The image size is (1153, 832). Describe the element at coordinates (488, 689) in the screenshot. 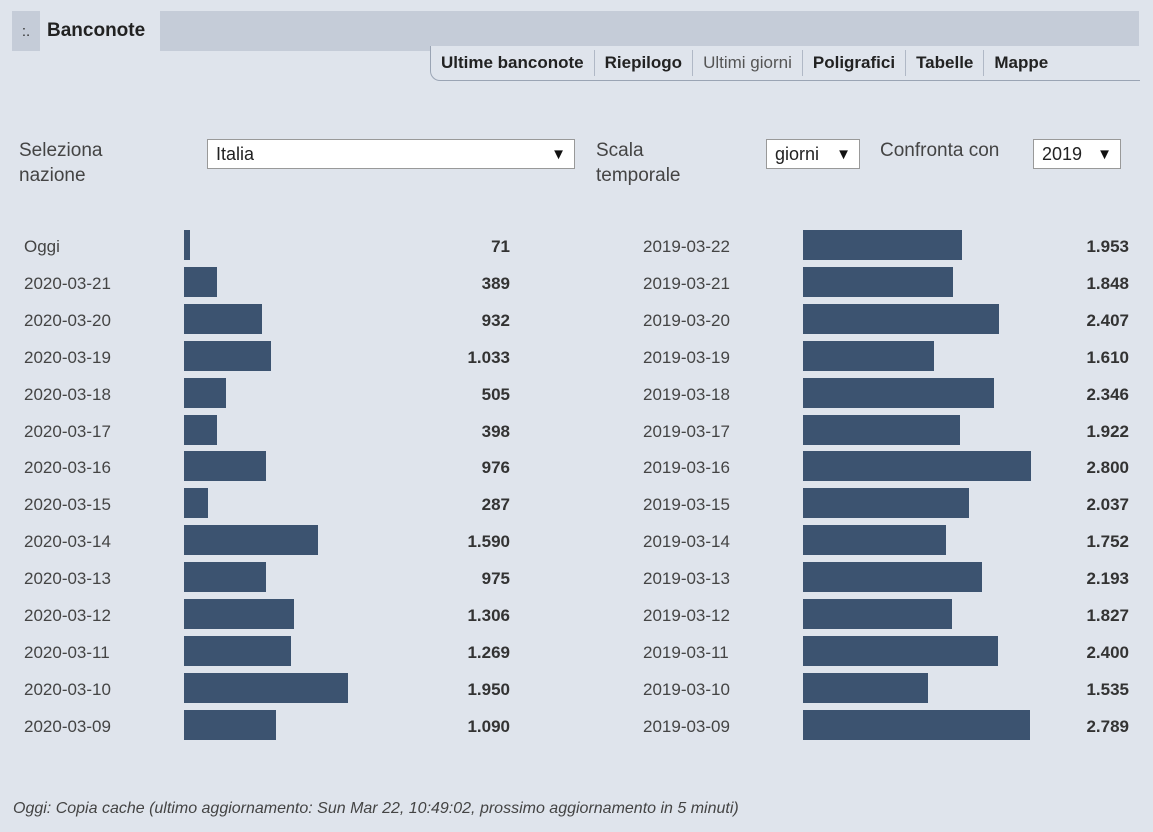

I see `left-value-label: 1.950` at that location.